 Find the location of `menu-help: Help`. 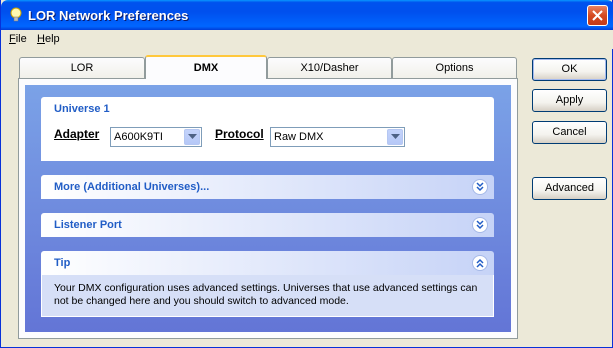

menu-help: Help is located at coordinates (48, 39).